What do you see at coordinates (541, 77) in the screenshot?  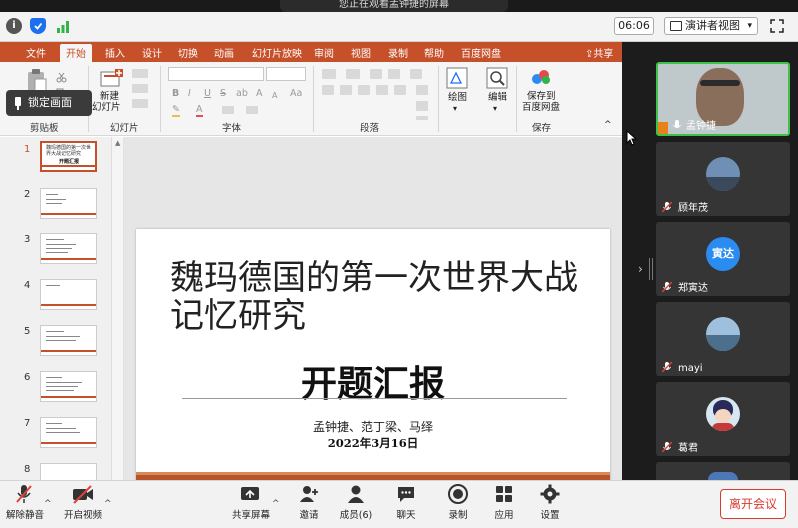 I see `baidu-cloud-icon` at bounding box center [541, 77].